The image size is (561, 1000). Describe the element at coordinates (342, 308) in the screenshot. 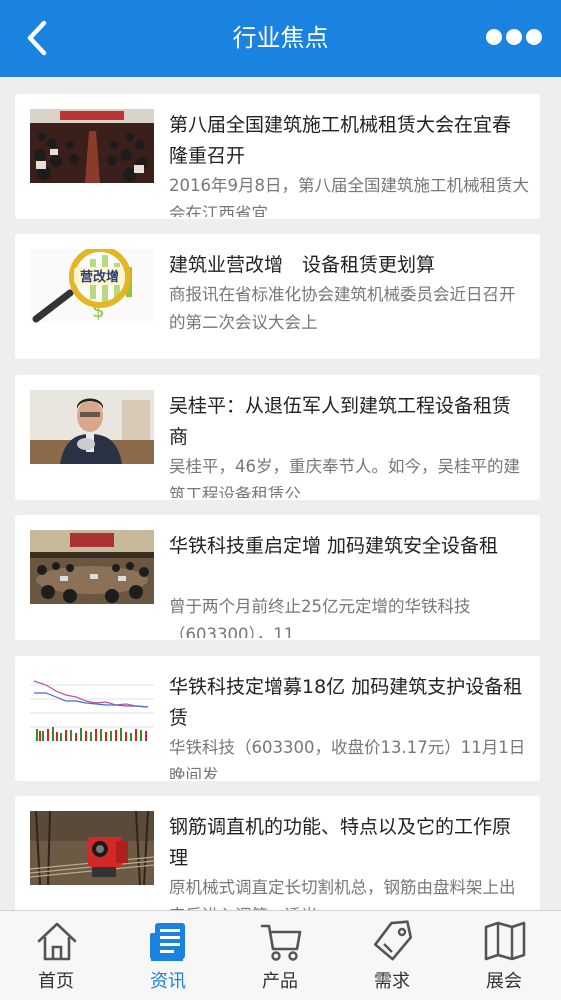

I see `news-summary: 商报讯在省标准化协会建筑机械委员会近日召开的第二次会议大会上` at that location.